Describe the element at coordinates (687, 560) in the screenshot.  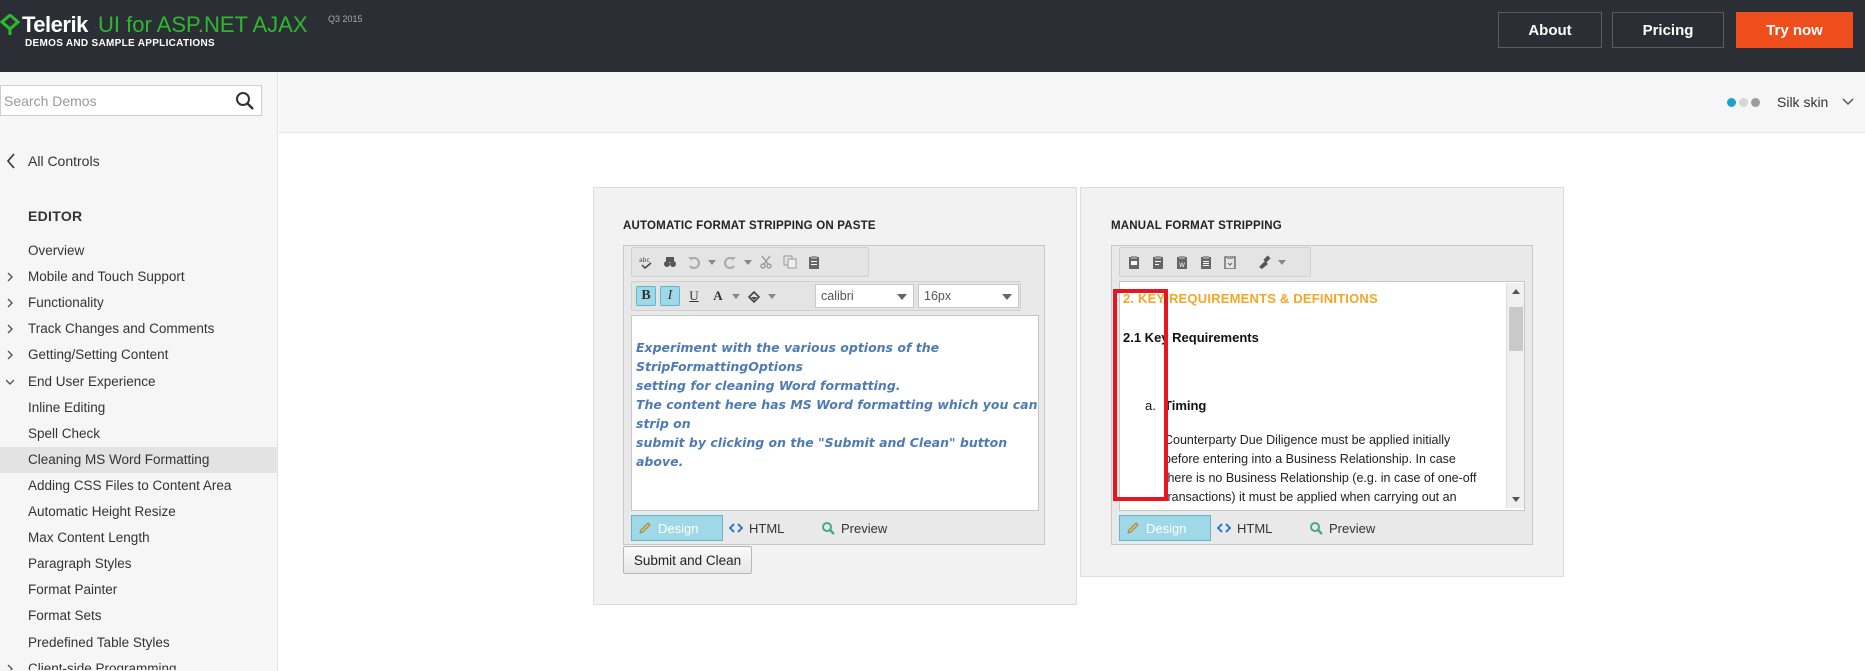
I see `submit-and-clean-button: Submit and Clean` at that location.